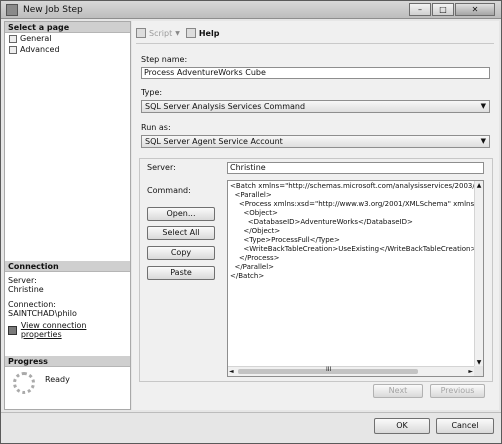 This screenshot has width=502, height=444. I want to click on progress-spinner-icon, so click(24, 383).